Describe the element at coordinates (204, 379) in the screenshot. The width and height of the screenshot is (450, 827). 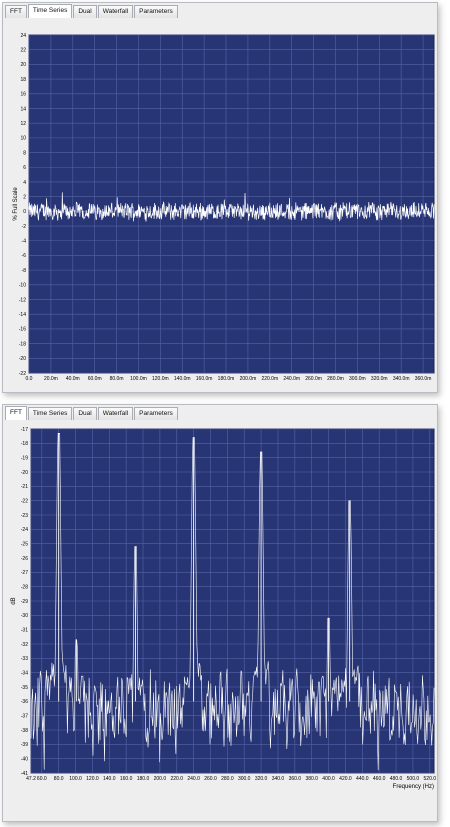
I see `x-tick-label: 160.0m` at that location.